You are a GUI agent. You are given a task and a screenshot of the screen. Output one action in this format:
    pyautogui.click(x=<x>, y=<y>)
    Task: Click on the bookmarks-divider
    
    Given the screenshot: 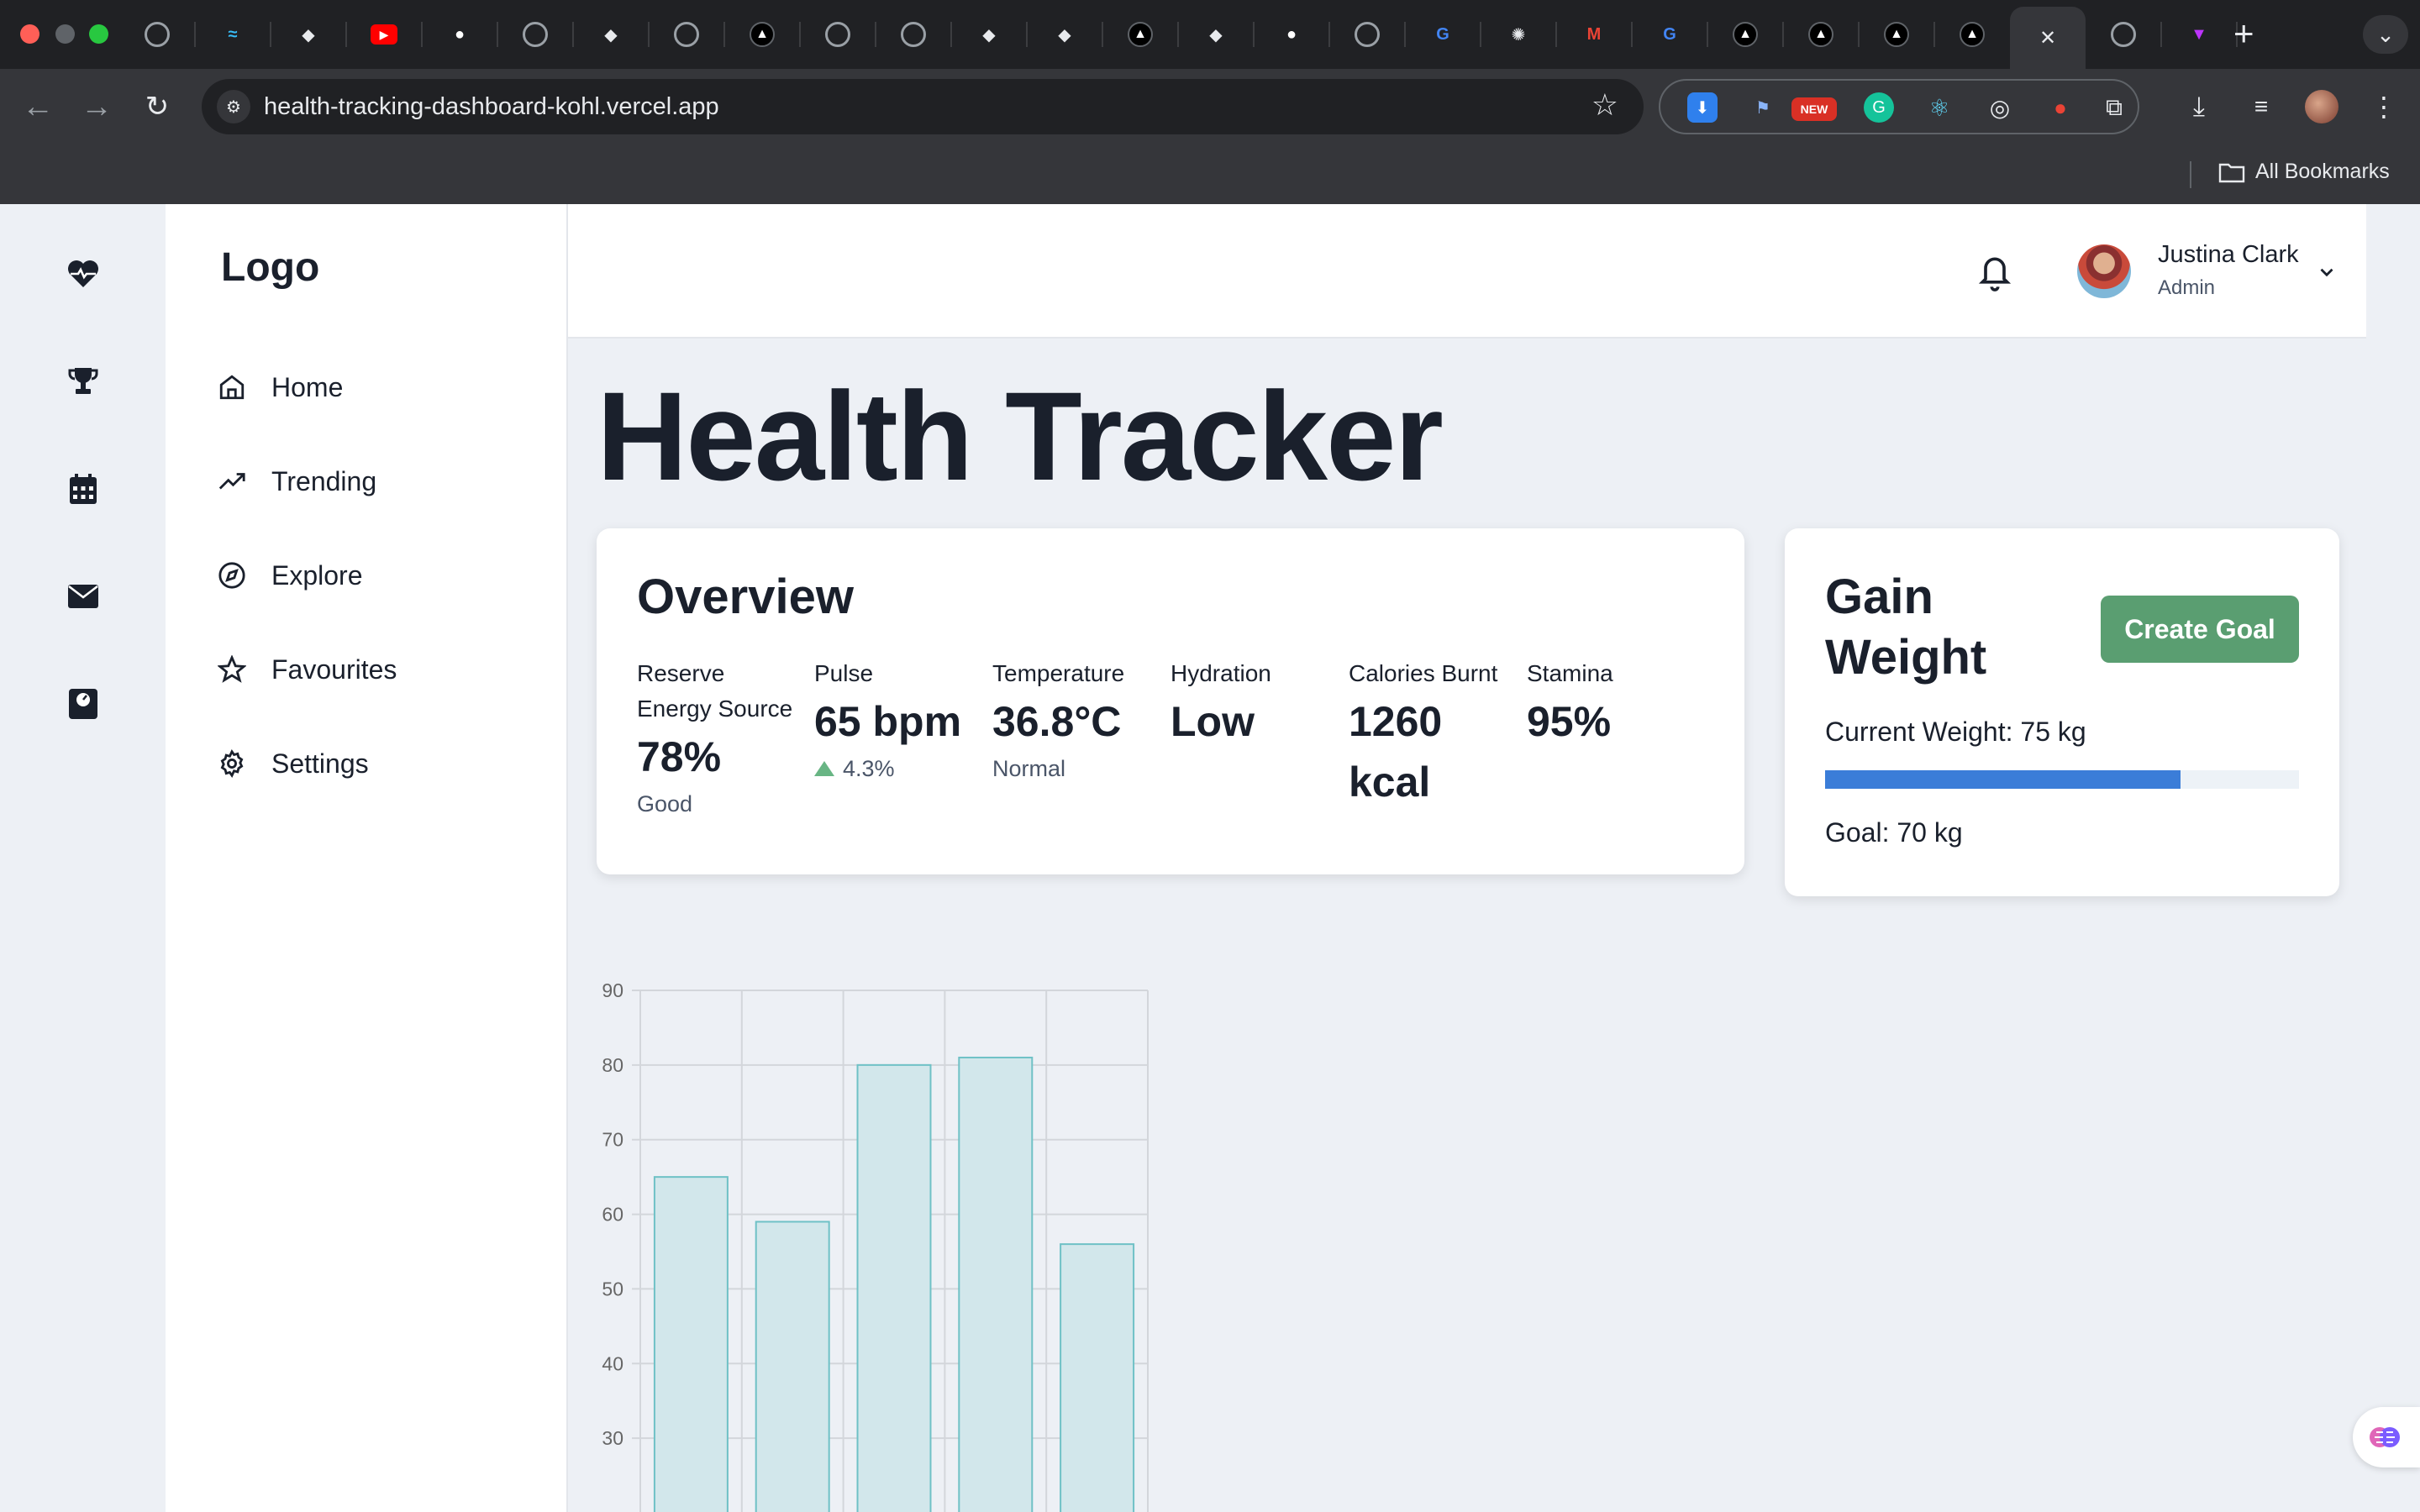 What is the action you would take?
    pyautogui.click(x=2190, y=174)
    